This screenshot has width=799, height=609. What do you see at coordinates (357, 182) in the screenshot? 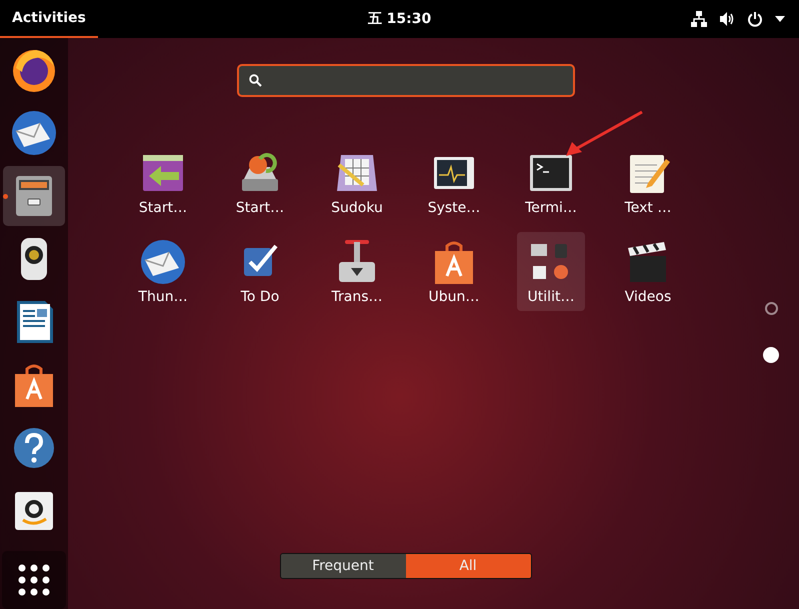
I see `app-launcher: Sudoku` at bounding box center [357, 182].